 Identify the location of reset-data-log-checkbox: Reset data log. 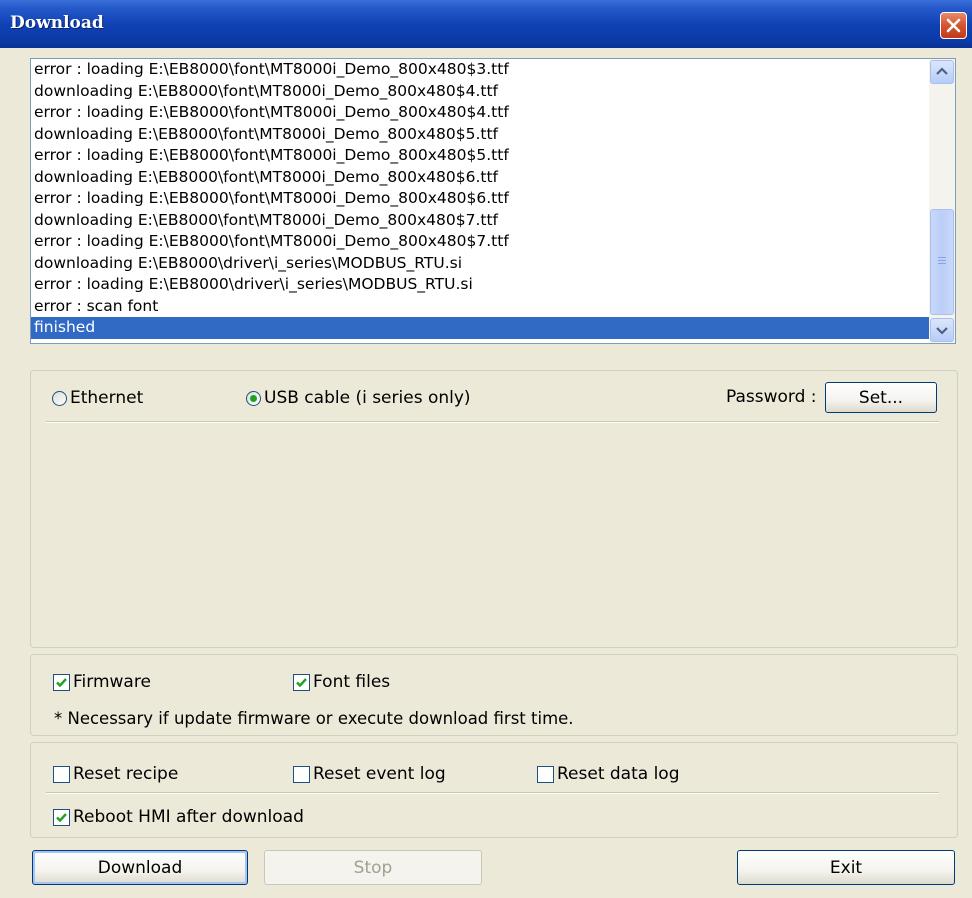
(608, 774).